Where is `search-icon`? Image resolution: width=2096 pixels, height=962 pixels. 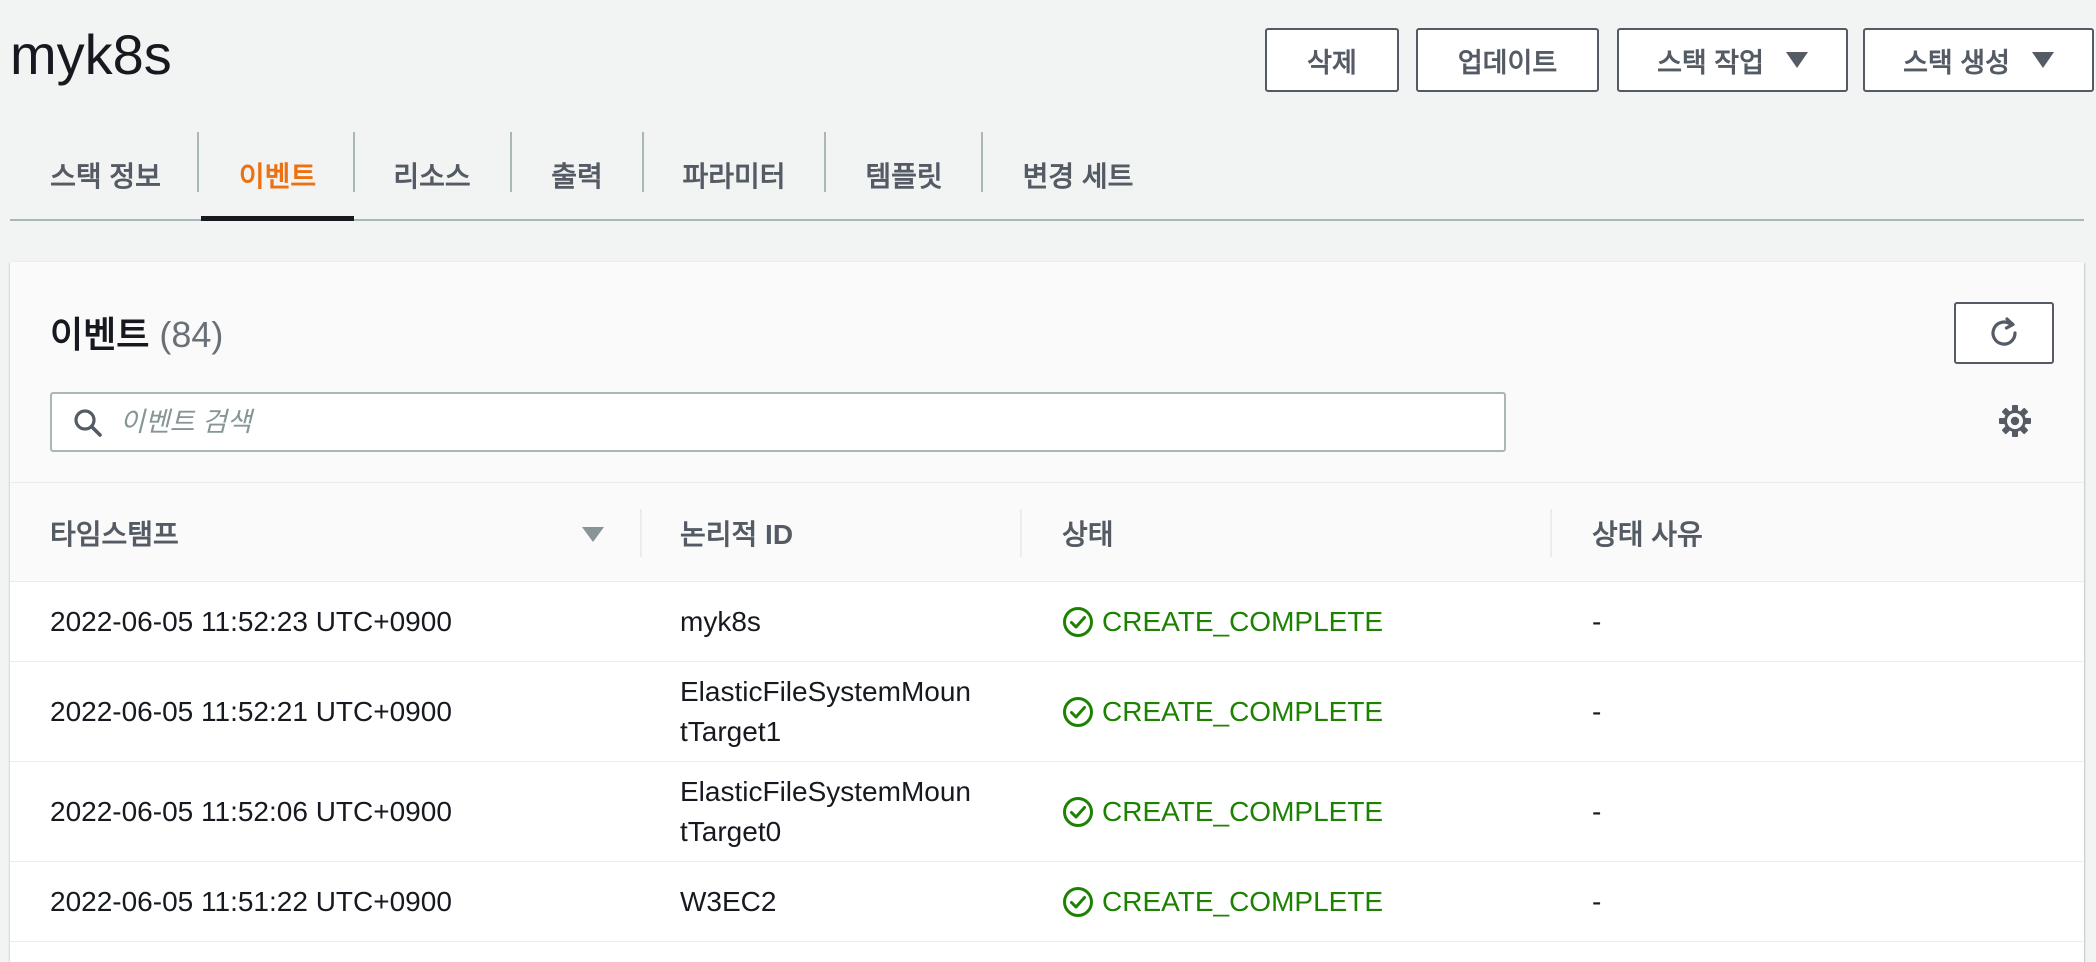
search-icon is located at coordinates (88, 423).